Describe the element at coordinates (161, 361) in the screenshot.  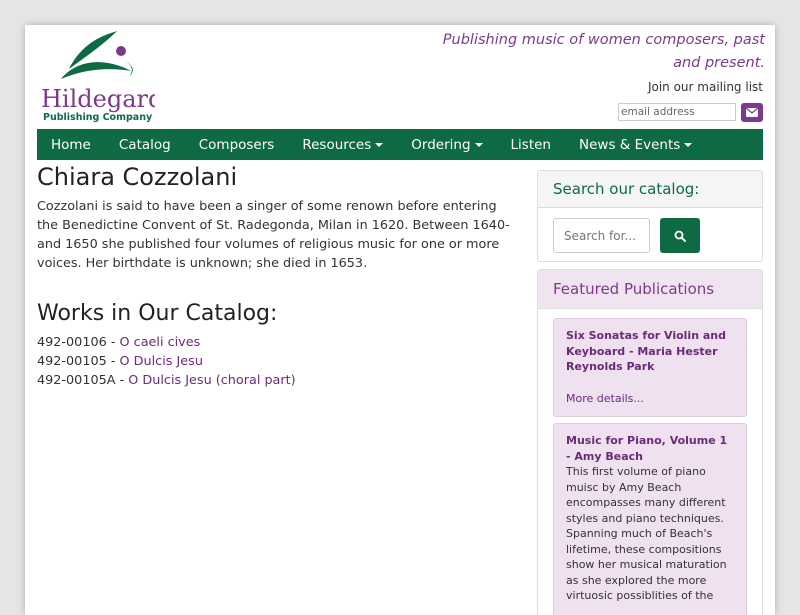
I see `work-link: O Dulcis Jesu` at that location.